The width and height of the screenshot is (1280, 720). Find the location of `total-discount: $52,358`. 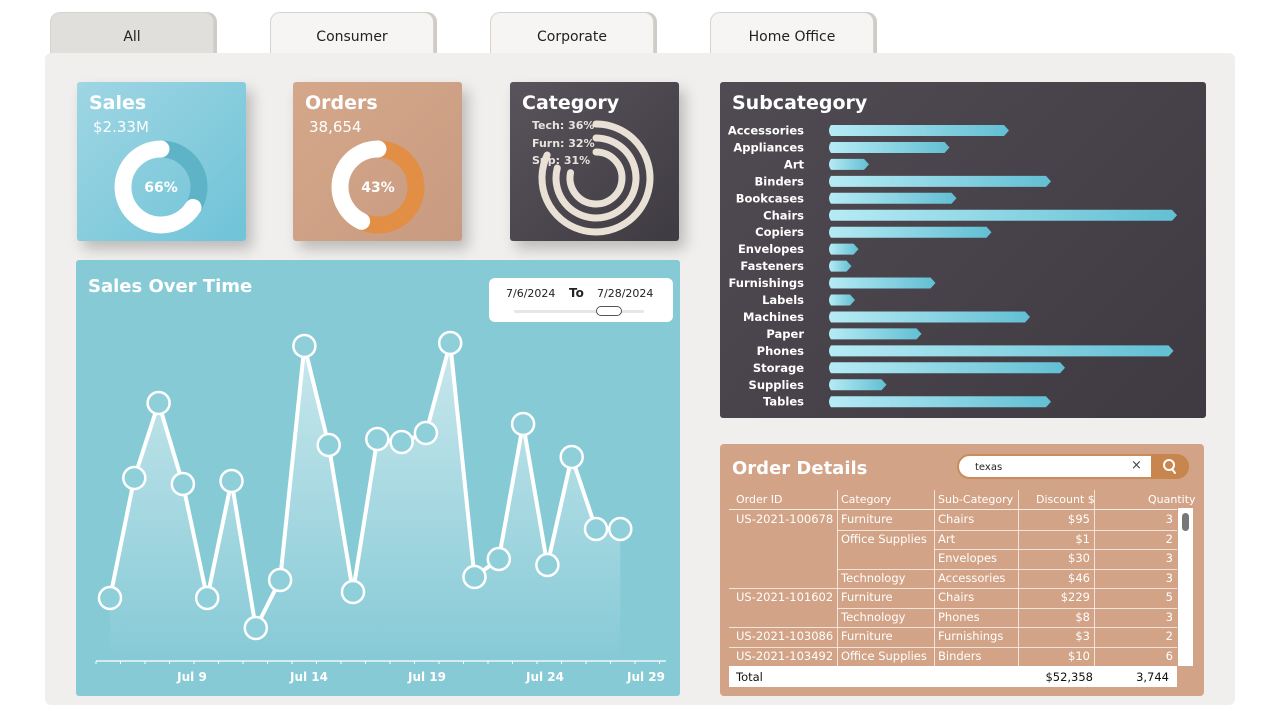

total-discount: $52,358 is located at coordinates (1069, 677).